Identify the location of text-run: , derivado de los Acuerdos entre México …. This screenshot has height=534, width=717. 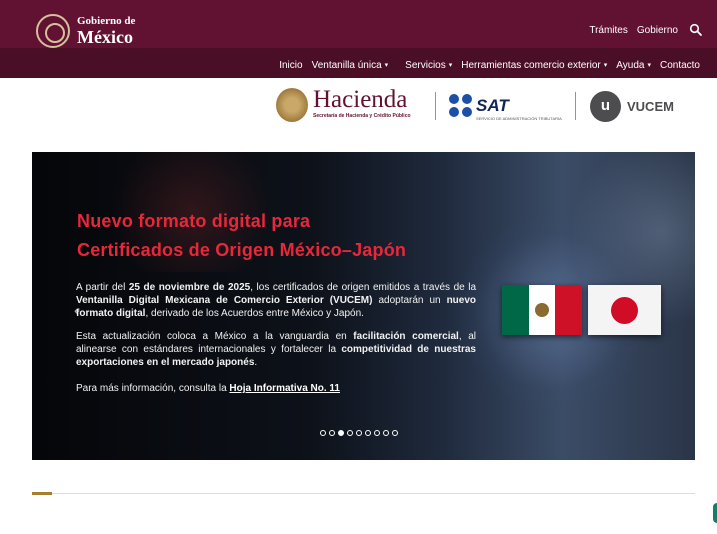
(254, 313).